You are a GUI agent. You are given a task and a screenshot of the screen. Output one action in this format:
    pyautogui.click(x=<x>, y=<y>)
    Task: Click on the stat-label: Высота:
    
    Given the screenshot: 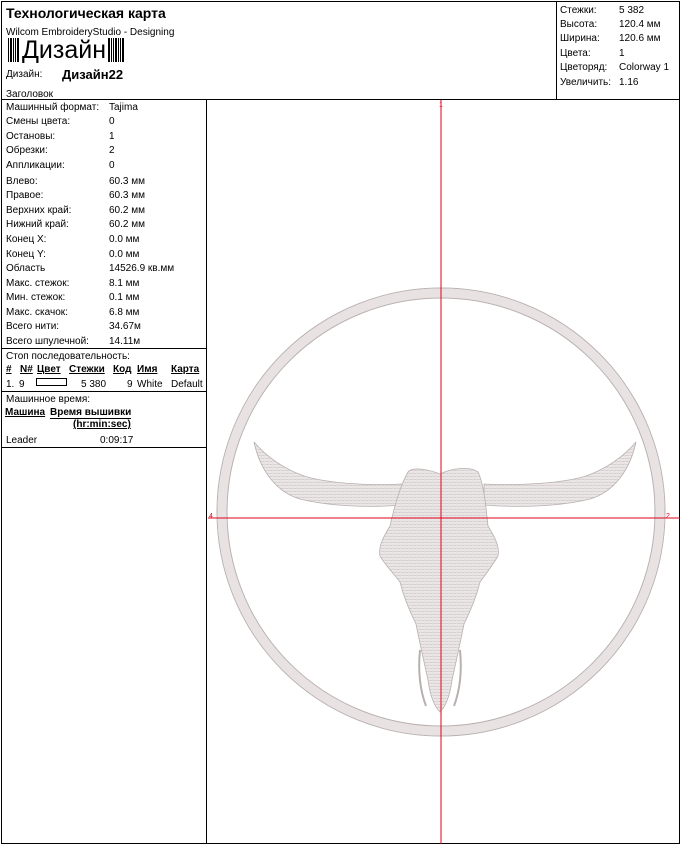 What is the action you would take?
    pyautogui.click(x=579, y=24)
    